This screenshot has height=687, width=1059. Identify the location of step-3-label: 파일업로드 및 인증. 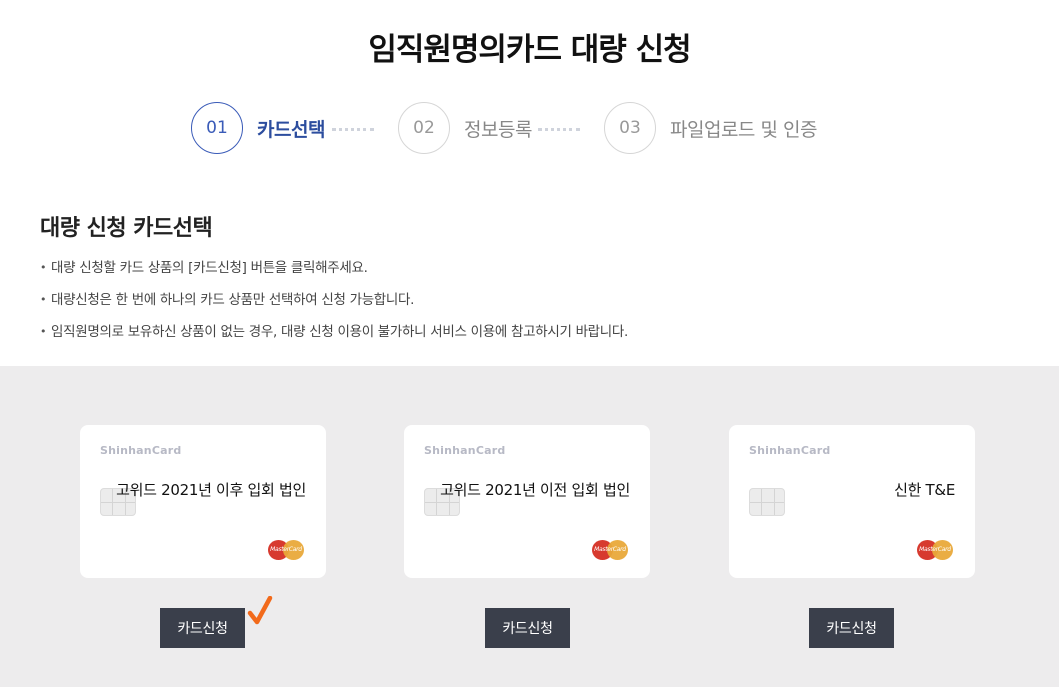
(743, 130).